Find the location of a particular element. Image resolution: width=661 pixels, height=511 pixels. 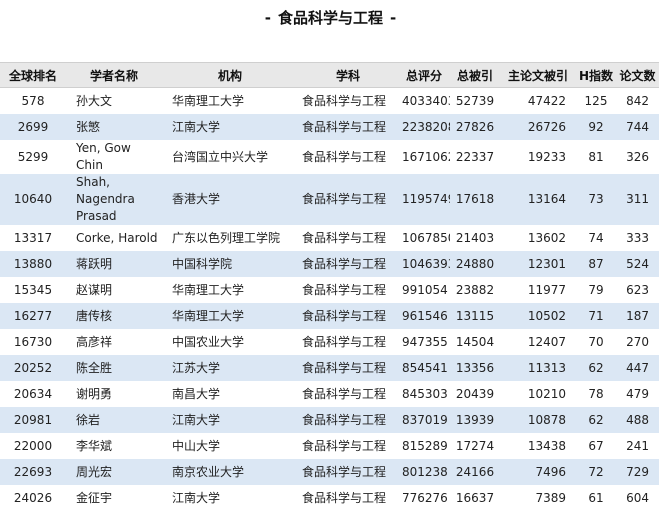

cell-global-rank: 24026 is located at coordinates (33, 498).